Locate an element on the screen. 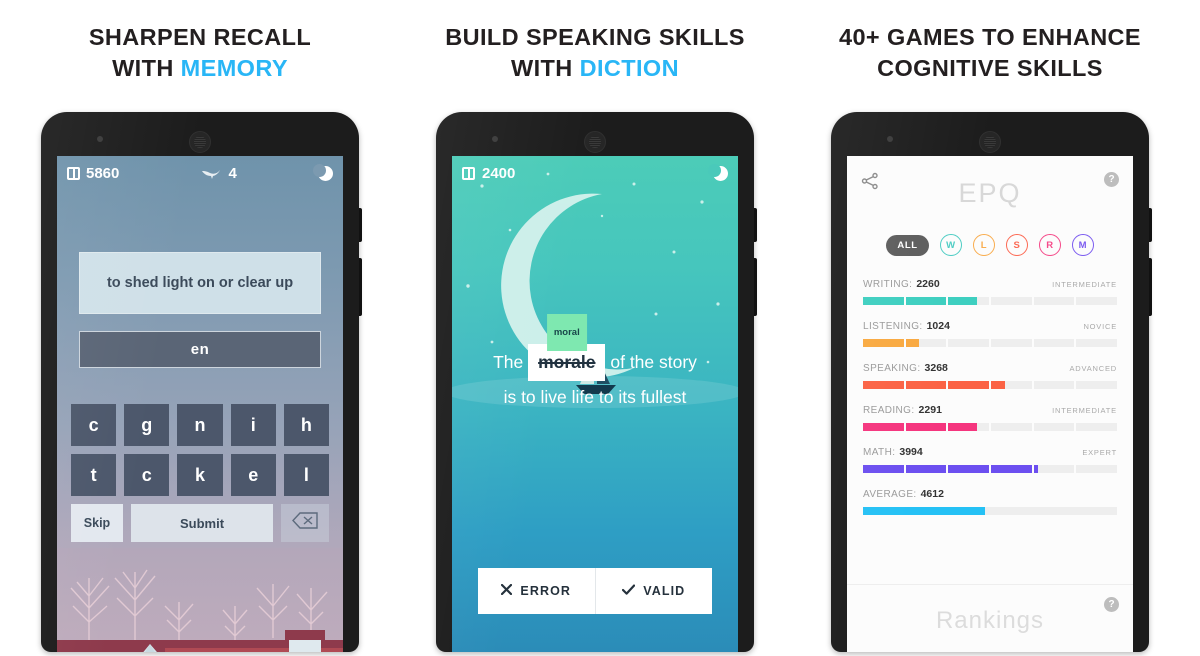 This screenshot has height=656, width=1200. stat-row-speaking: SPEAKING: 3268 ADVANCED is located at coordinates (990, 375).